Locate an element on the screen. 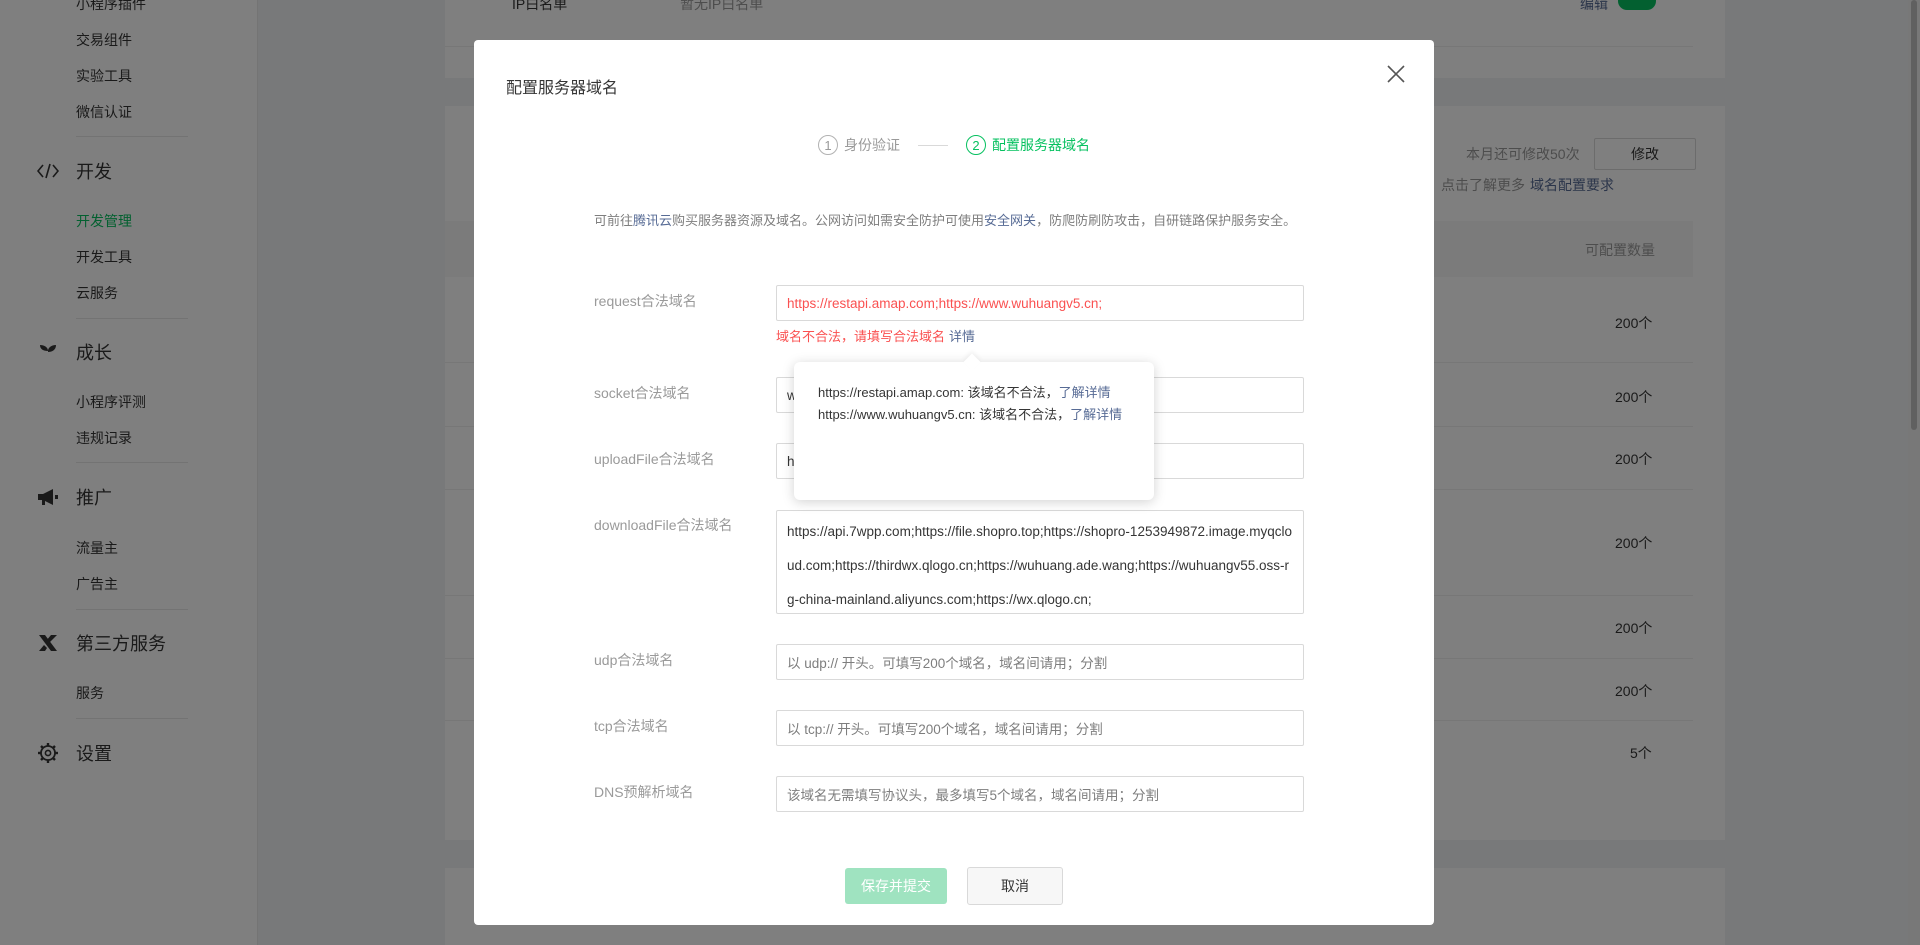  close-button is located at coordinates (1396, 74).